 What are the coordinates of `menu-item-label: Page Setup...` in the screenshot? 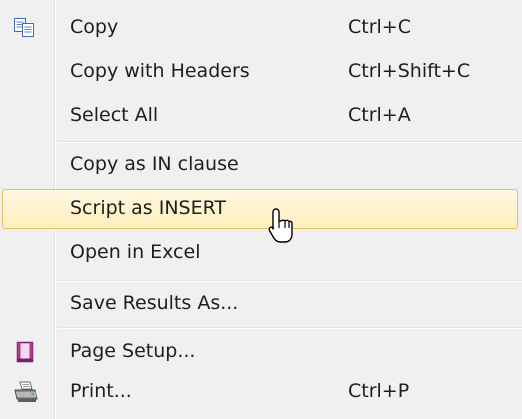 It's located at (133, 351).